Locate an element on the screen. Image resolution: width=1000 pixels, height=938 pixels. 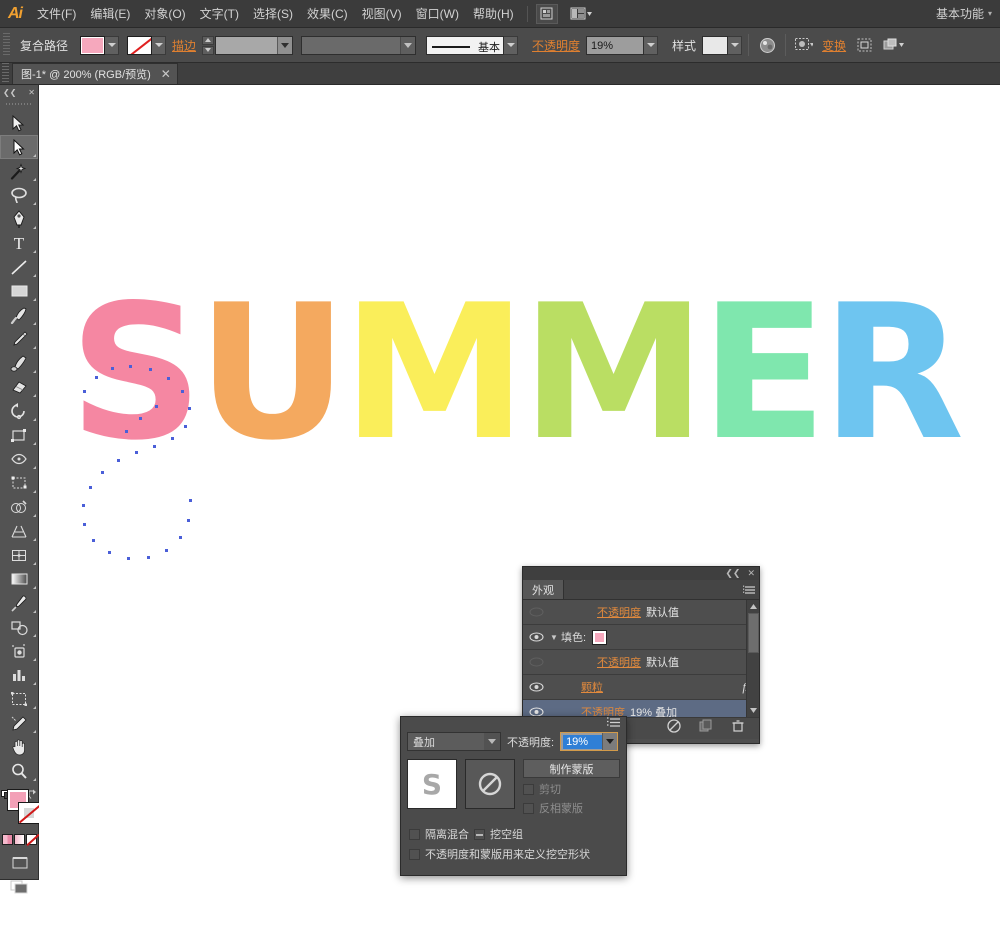
stroke-profile-chevron-down-icon is located at coordinates (408, 45).